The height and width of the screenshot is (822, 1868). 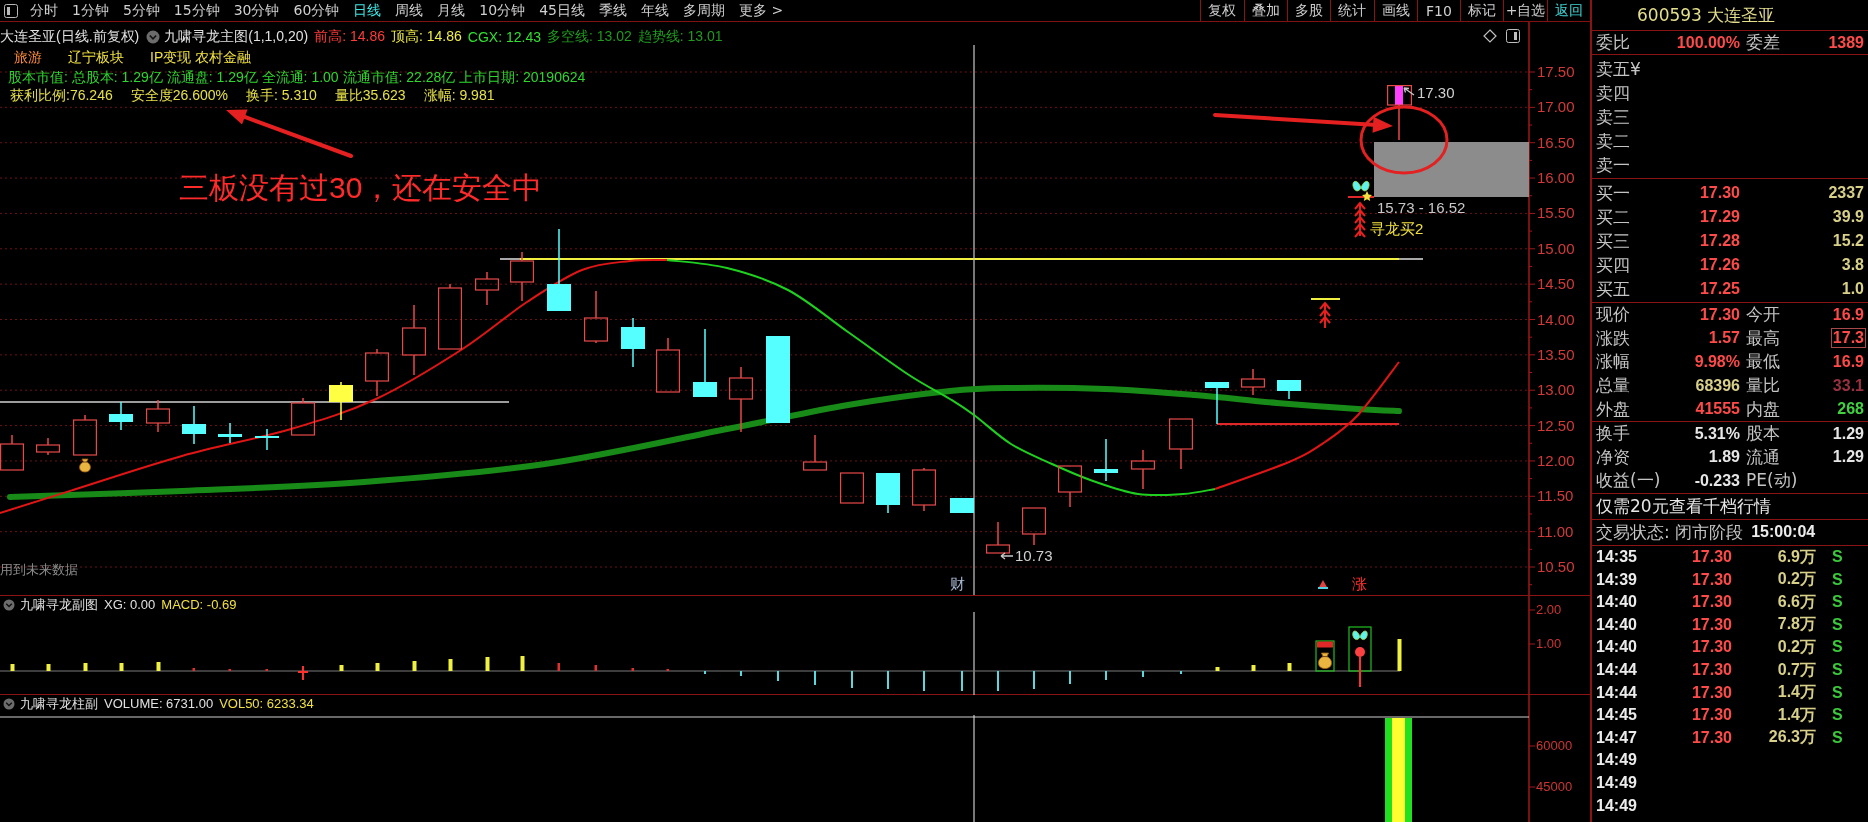 What do you see at coordinates (1763, 386) in the screenshot?
I see `field-label: 量比` at bounding box center [1763, 386].